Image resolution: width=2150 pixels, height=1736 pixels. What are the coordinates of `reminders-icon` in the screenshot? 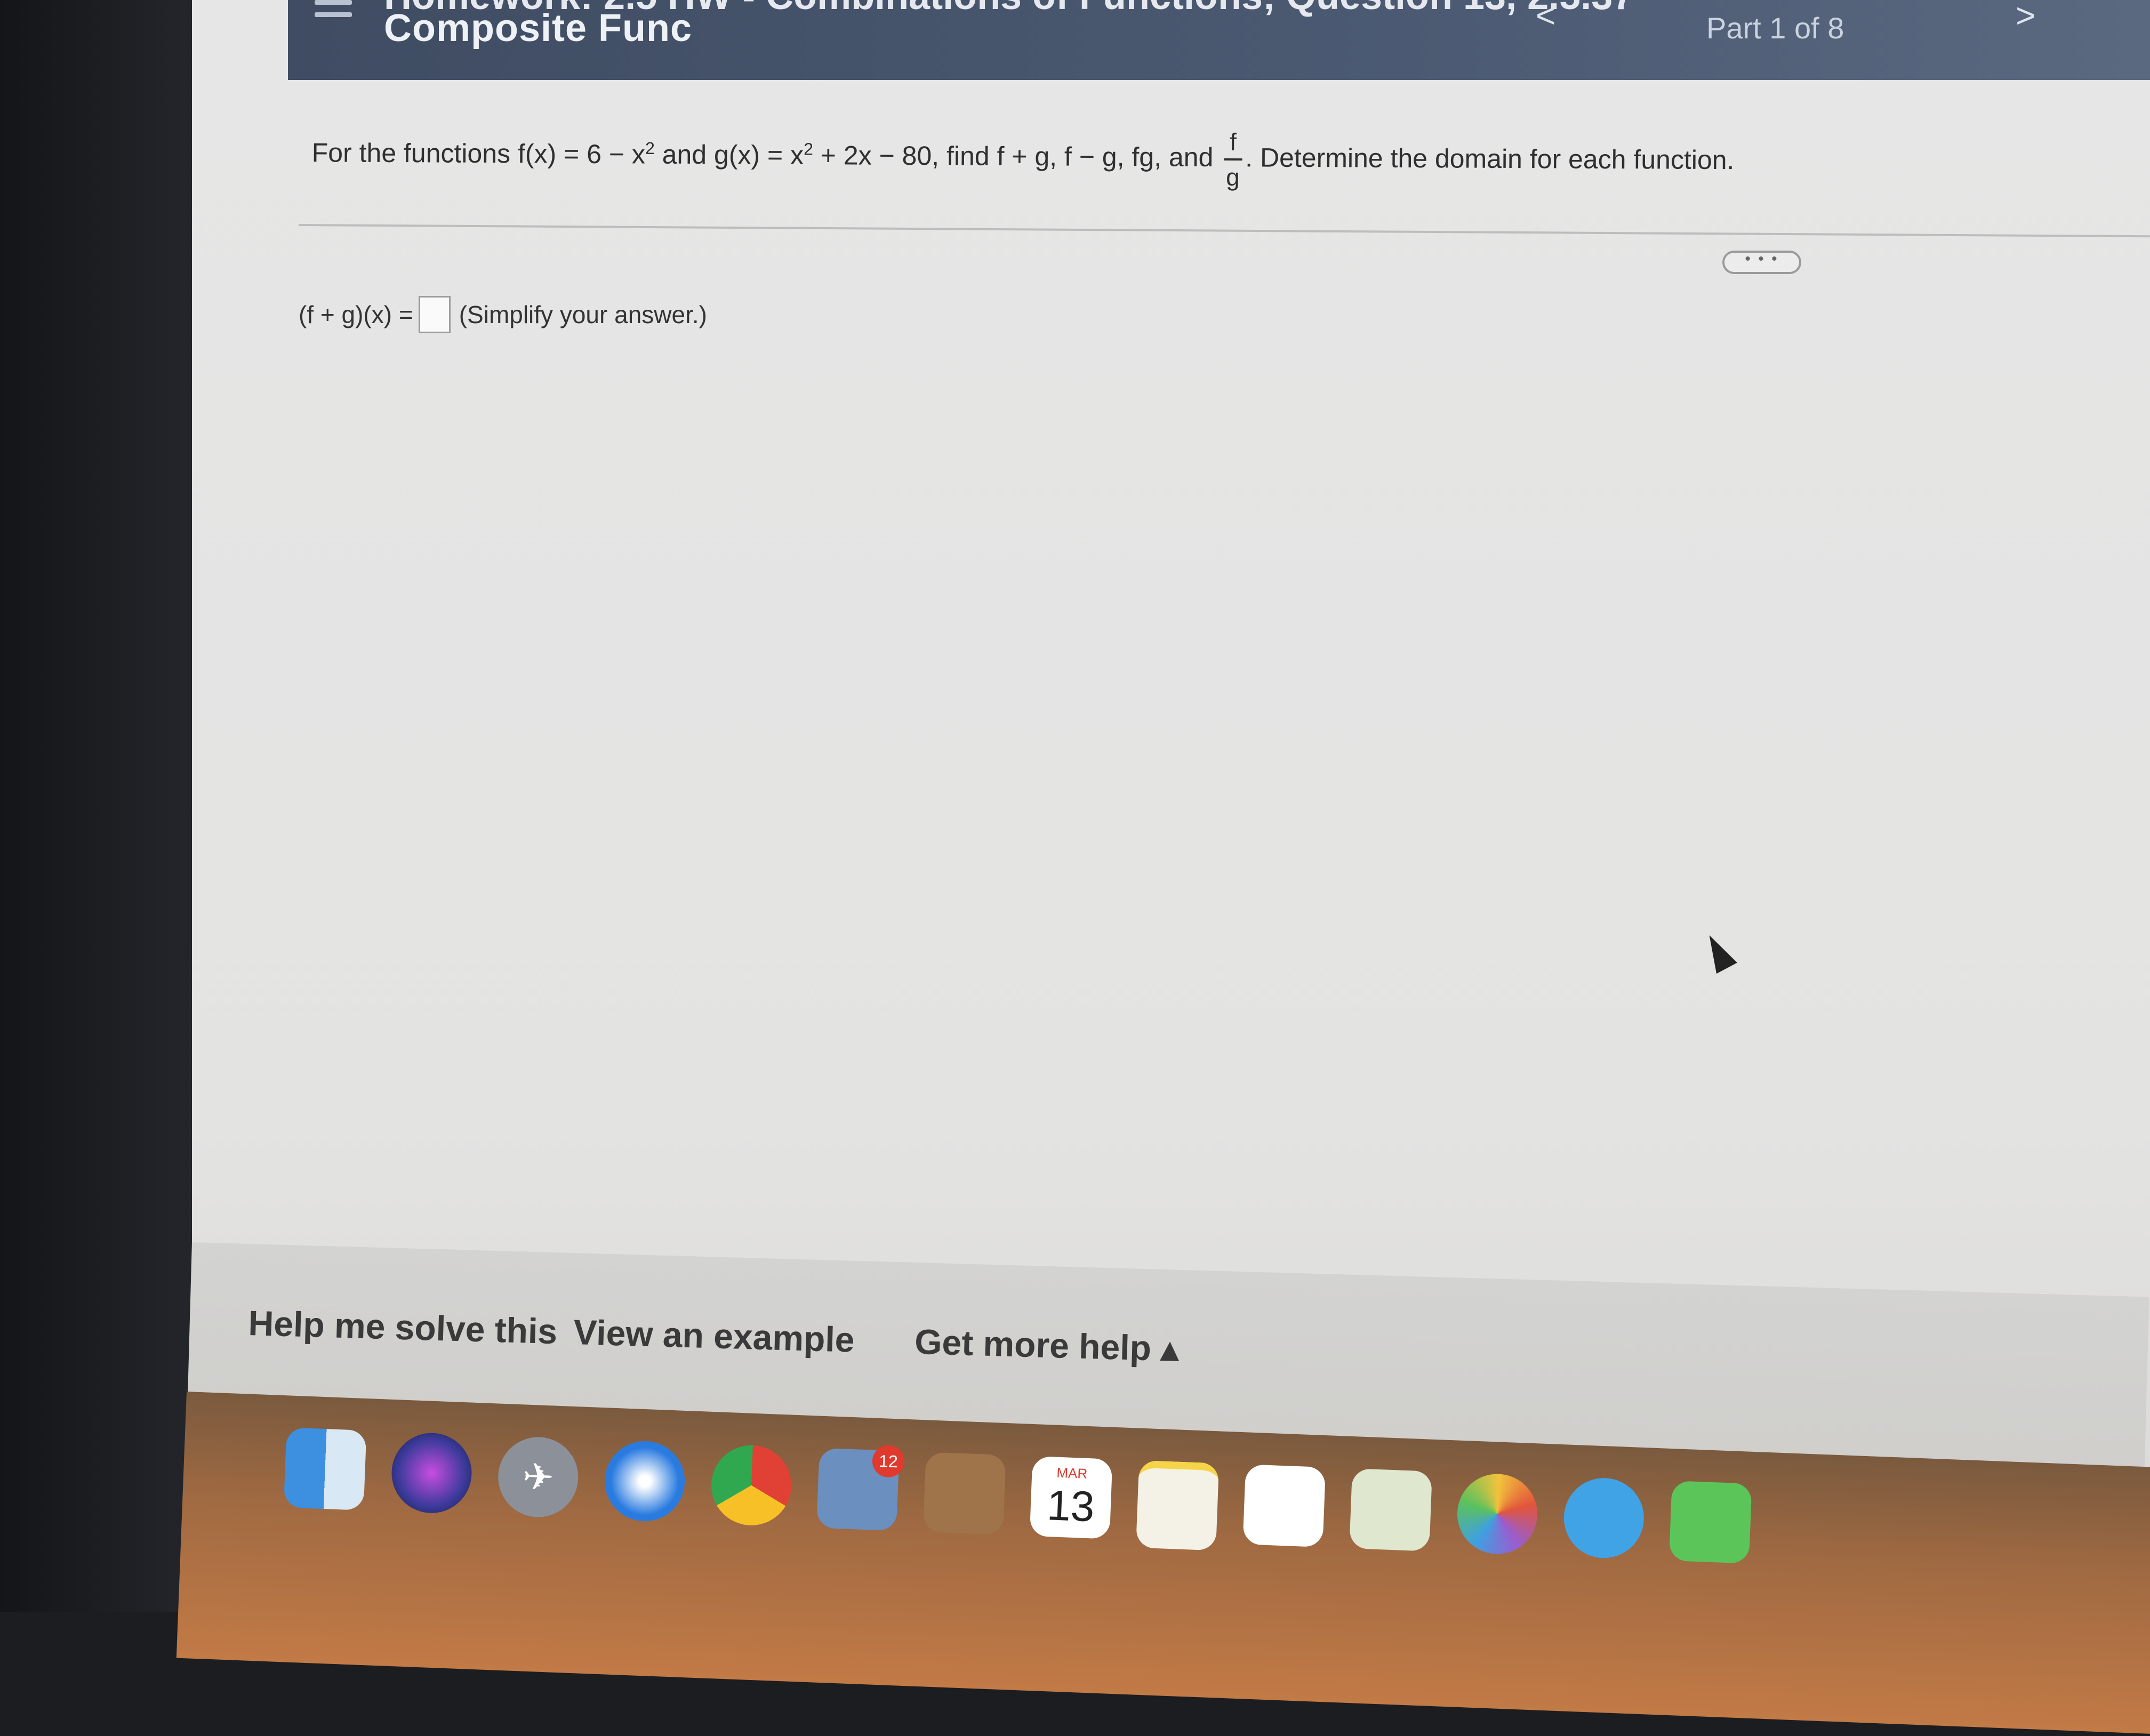 It's located at (1284, 1505).